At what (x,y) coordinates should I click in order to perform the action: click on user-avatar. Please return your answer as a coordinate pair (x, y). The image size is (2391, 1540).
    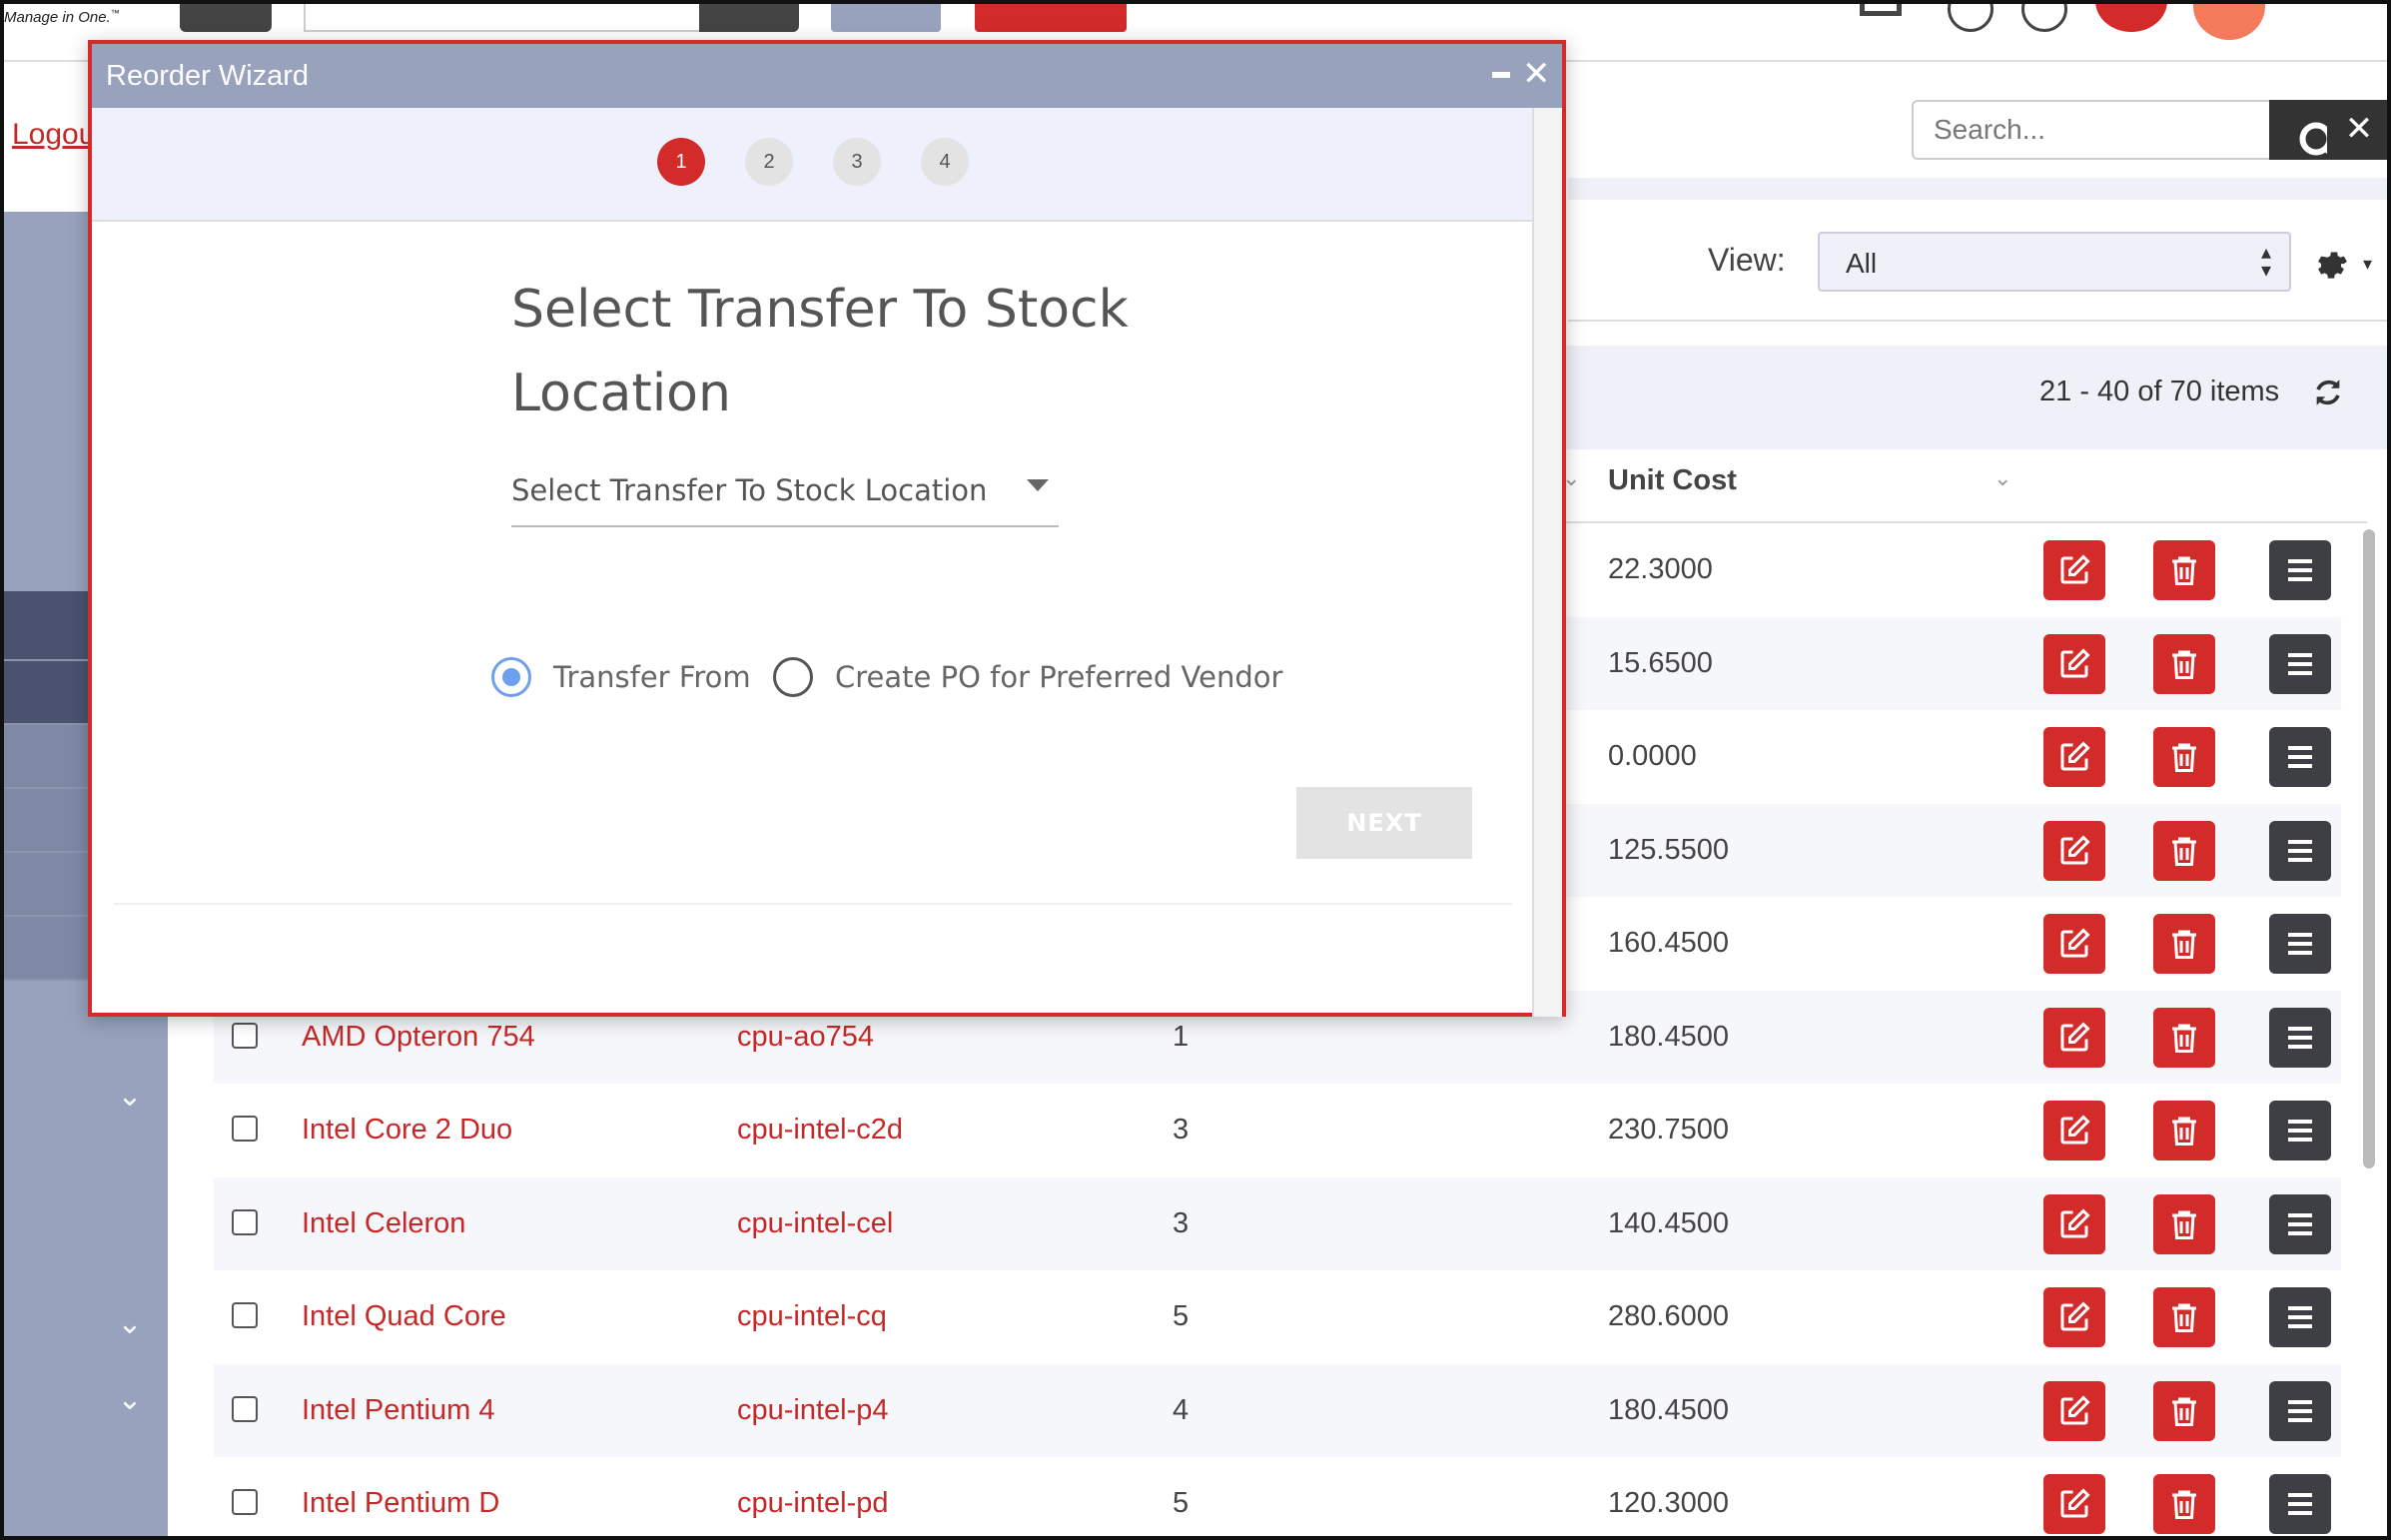
    Looking at the image, I should click on (2229, 20).